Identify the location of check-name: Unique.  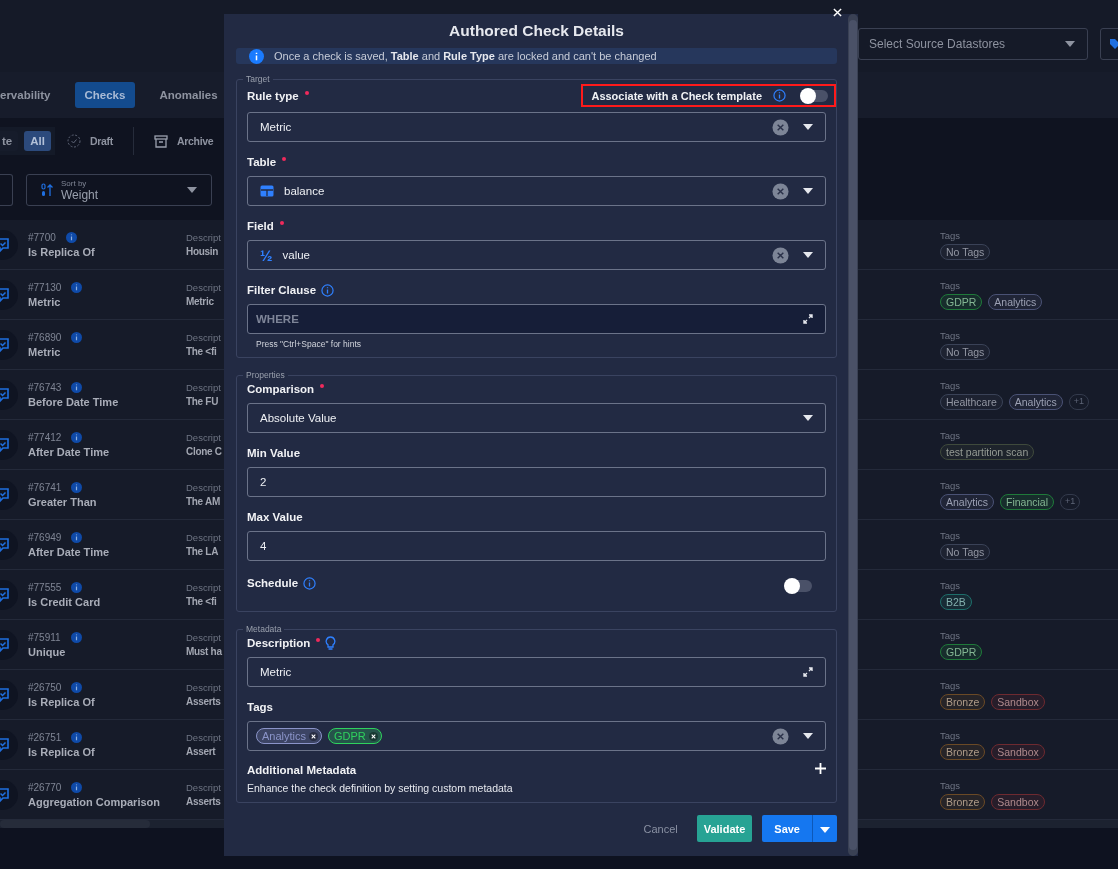
(47, 651).